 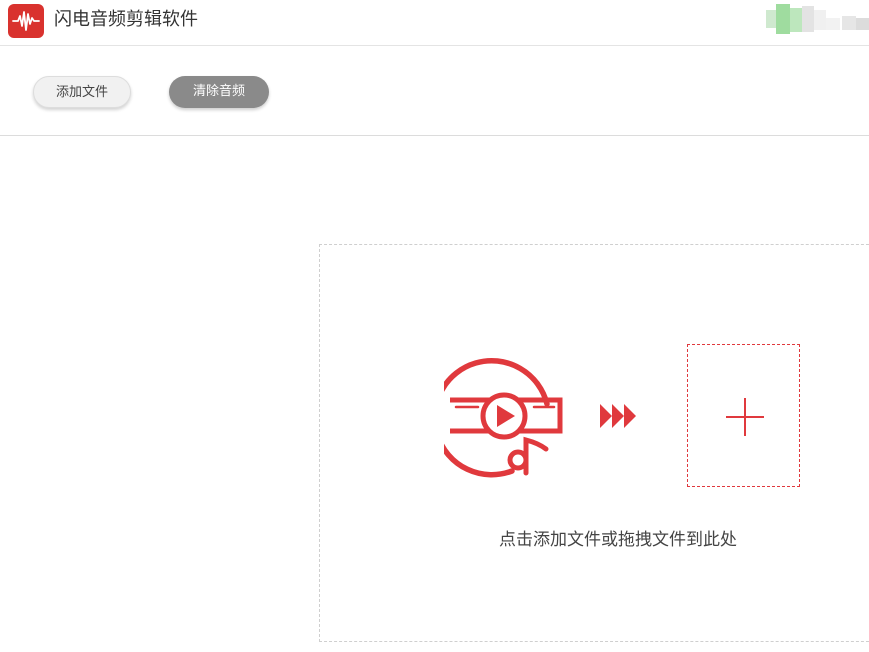 I want to click on drop-hint-text: 点击添加文件或拖拽文件到此处, so click(x=618, y=540).